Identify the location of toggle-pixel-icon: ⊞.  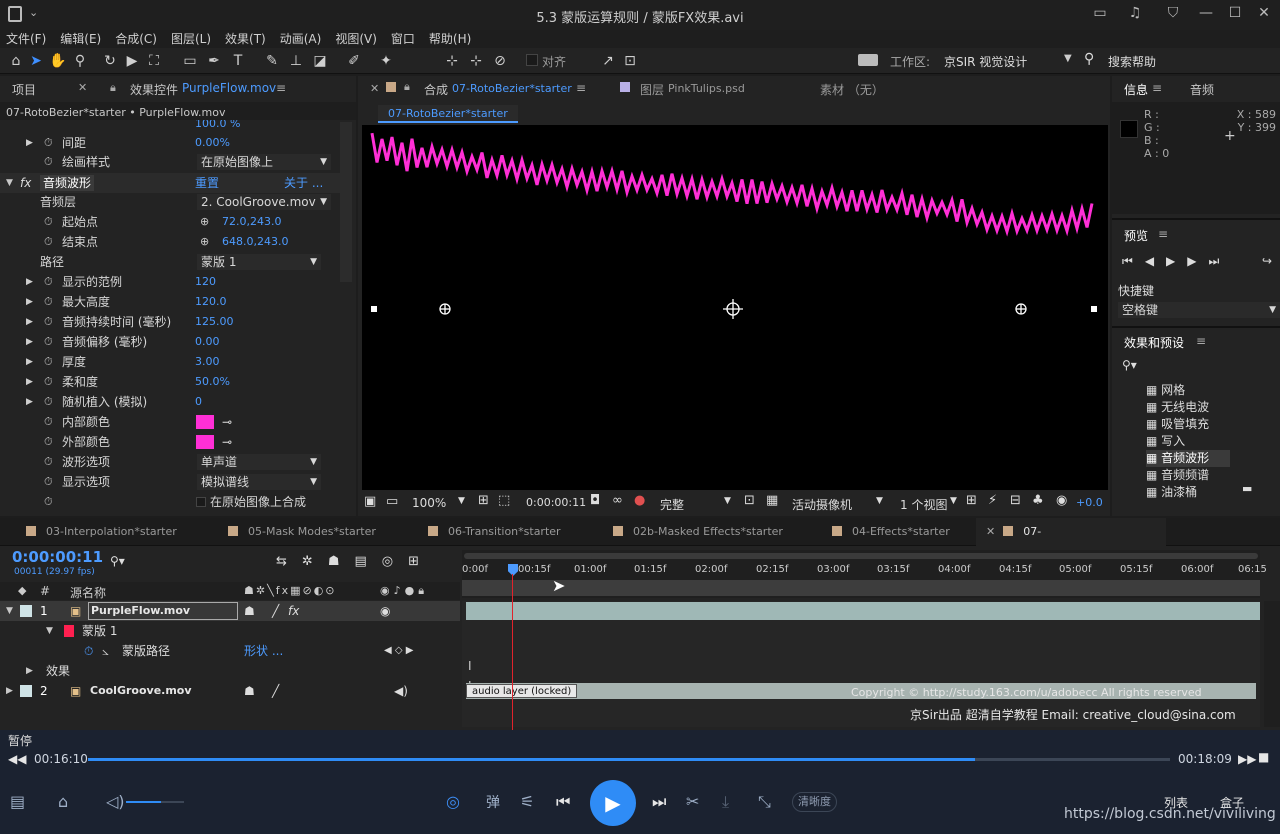
(971, 500).